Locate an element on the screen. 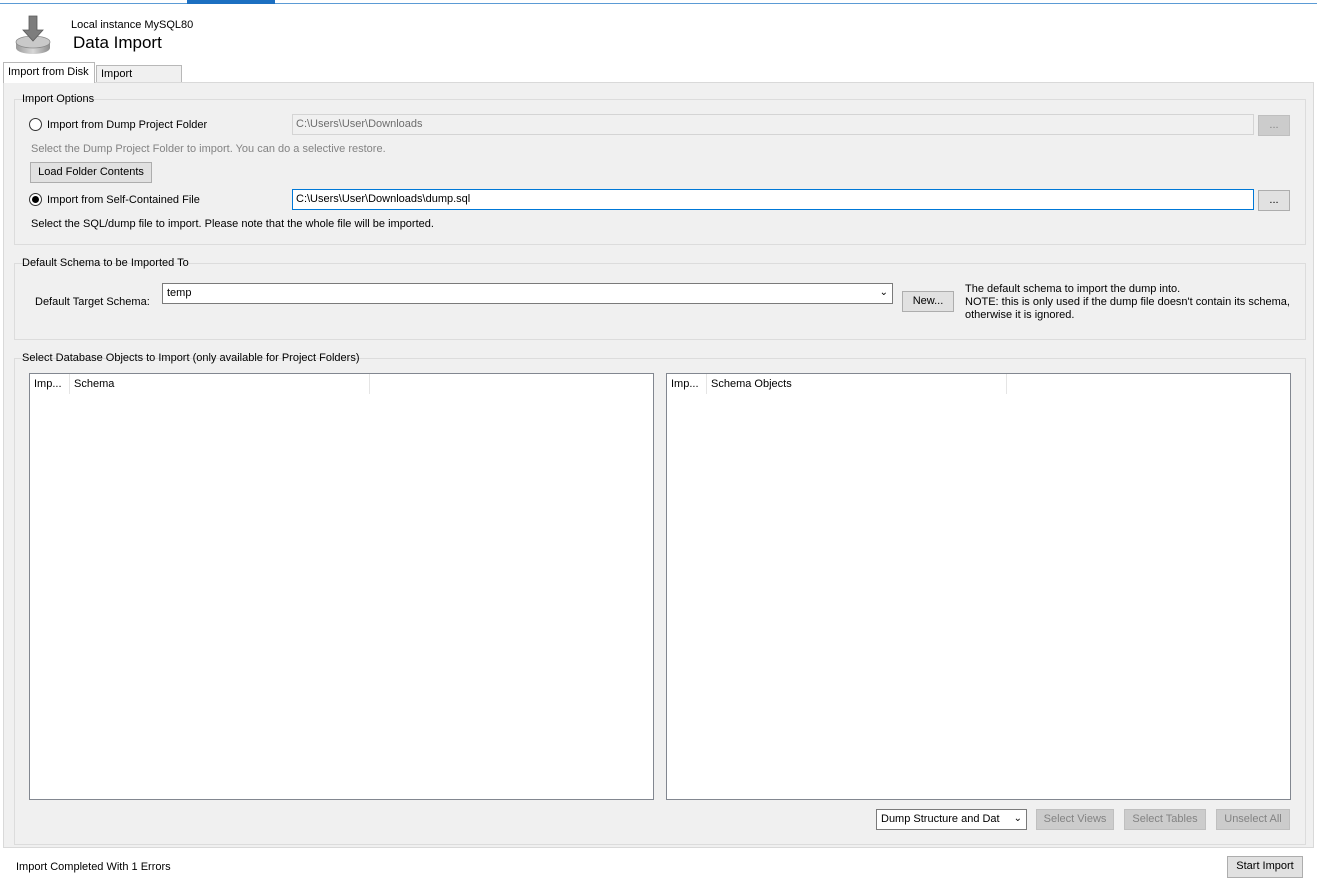  dump-type-select: Dump Structure and Dat ⌄ is located at coordinates (951, 819).